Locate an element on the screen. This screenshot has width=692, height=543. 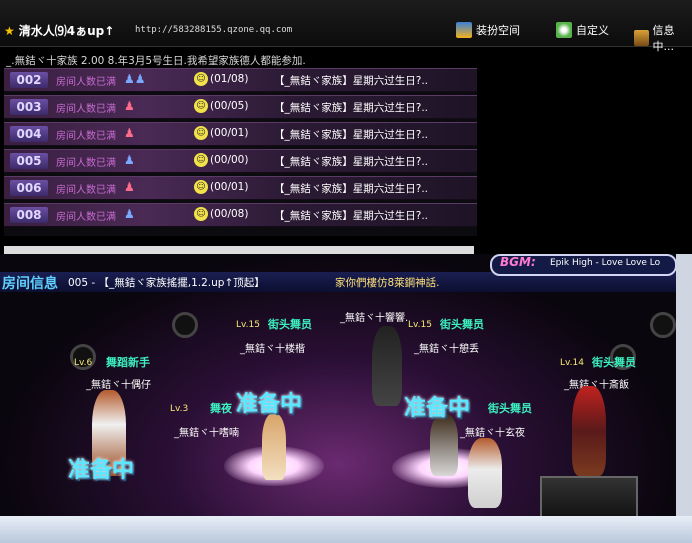
room-count: (00/05) is located at coordinates (229, 106).